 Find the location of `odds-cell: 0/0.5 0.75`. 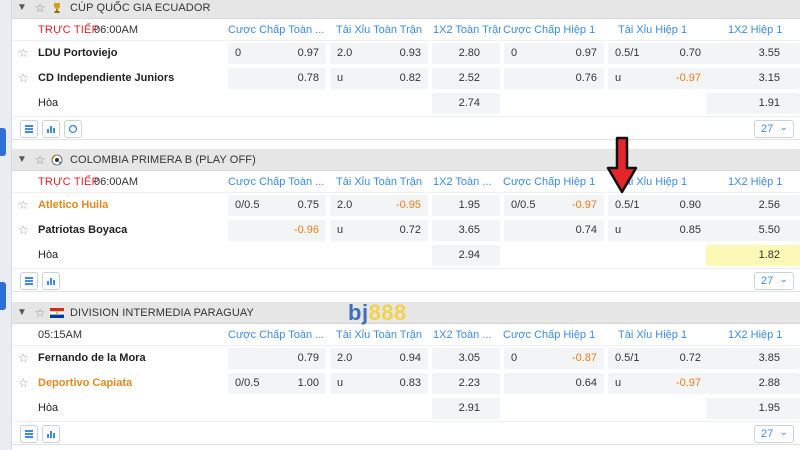

odds-cell: 0/0.5 0.75 is located at coordinates (277, 205).